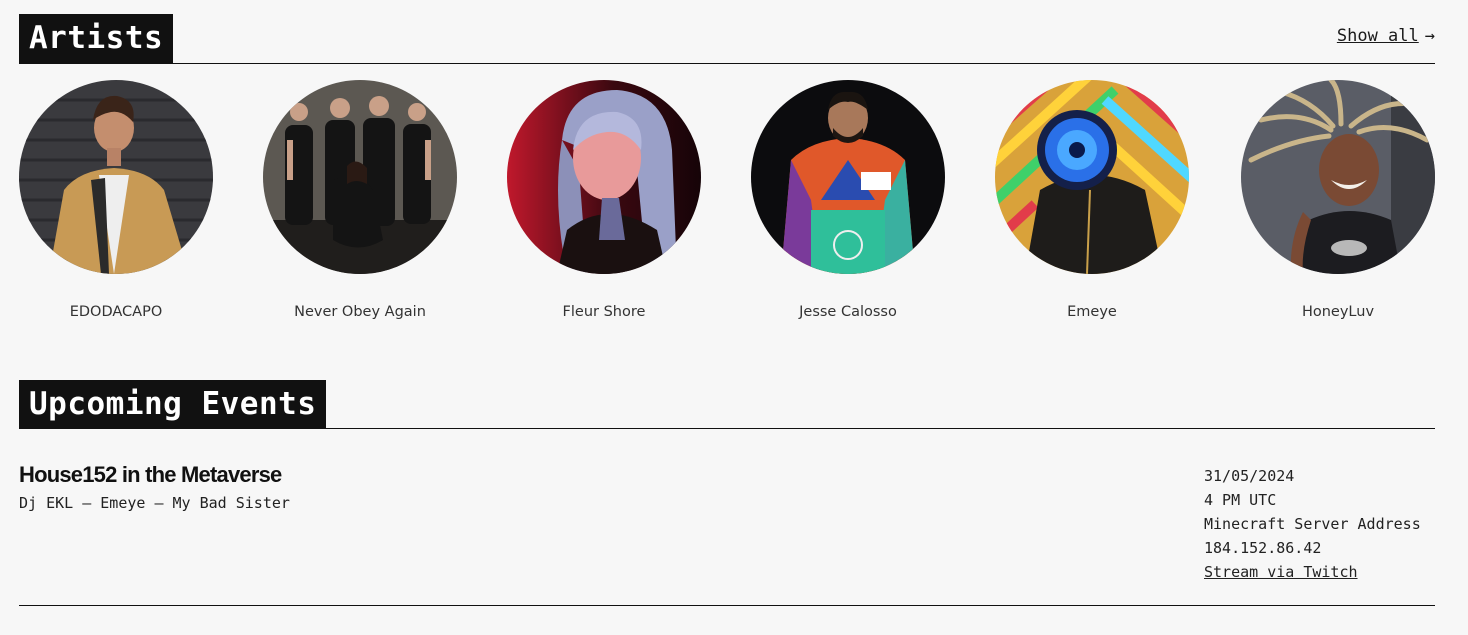 Image resolution: width=1468 pixels, height=635 pixels. Describe the element at coordinates (1263, 548) in the screenshot. I see `event-server-address: 184.152.86.42` at that location.